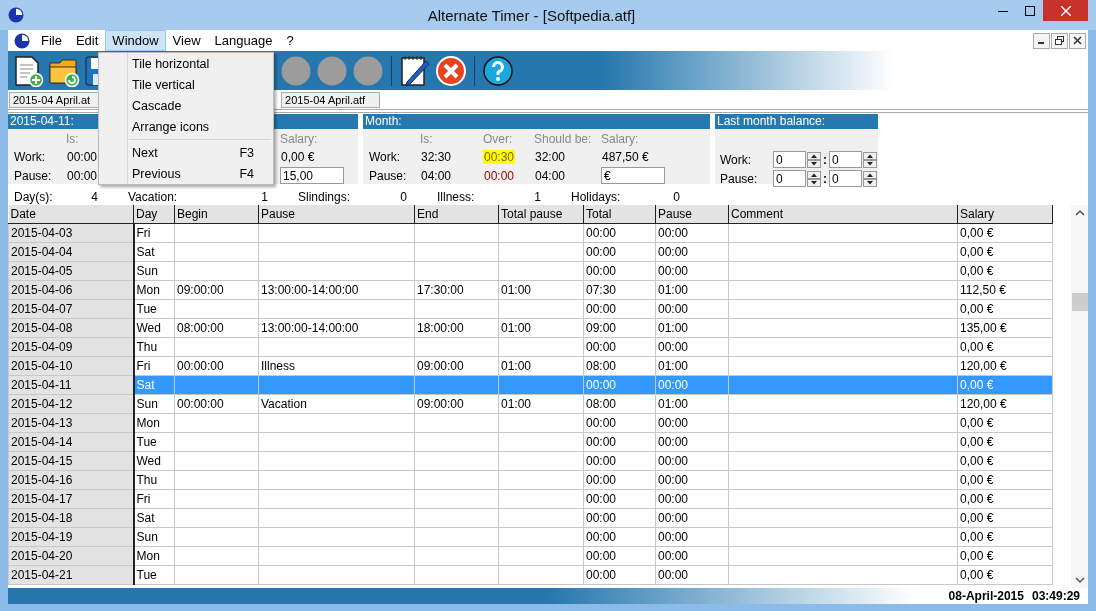 The image size is (1096, 611). Describe the element at coordinates (336, 365) in the screenshot. I see `table-cell: Illness` at that location.